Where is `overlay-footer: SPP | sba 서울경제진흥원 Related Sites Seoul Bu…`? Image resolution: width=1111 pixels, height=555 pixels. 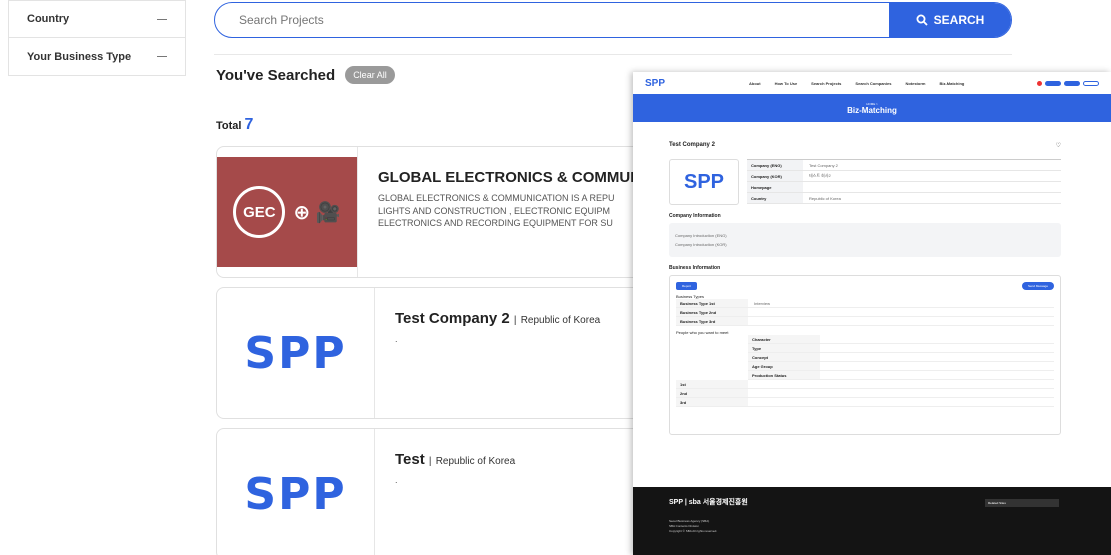 overlay-footer: SPP | sba 서울경제진흥원 Related Sites Seoul Bu… is located at coordinates (872, 521).